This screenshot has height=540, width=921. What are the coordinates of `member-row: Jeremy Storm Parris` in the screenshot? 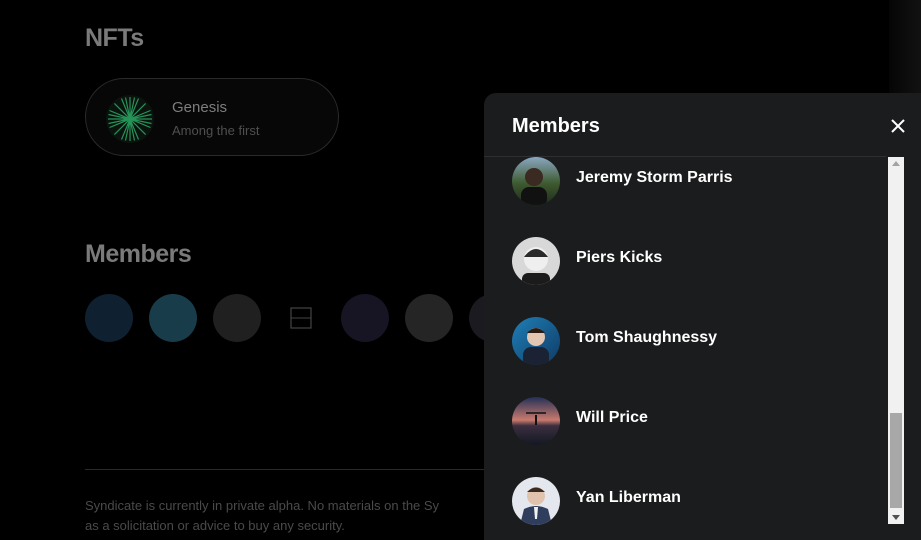 It's located at (692, 181).